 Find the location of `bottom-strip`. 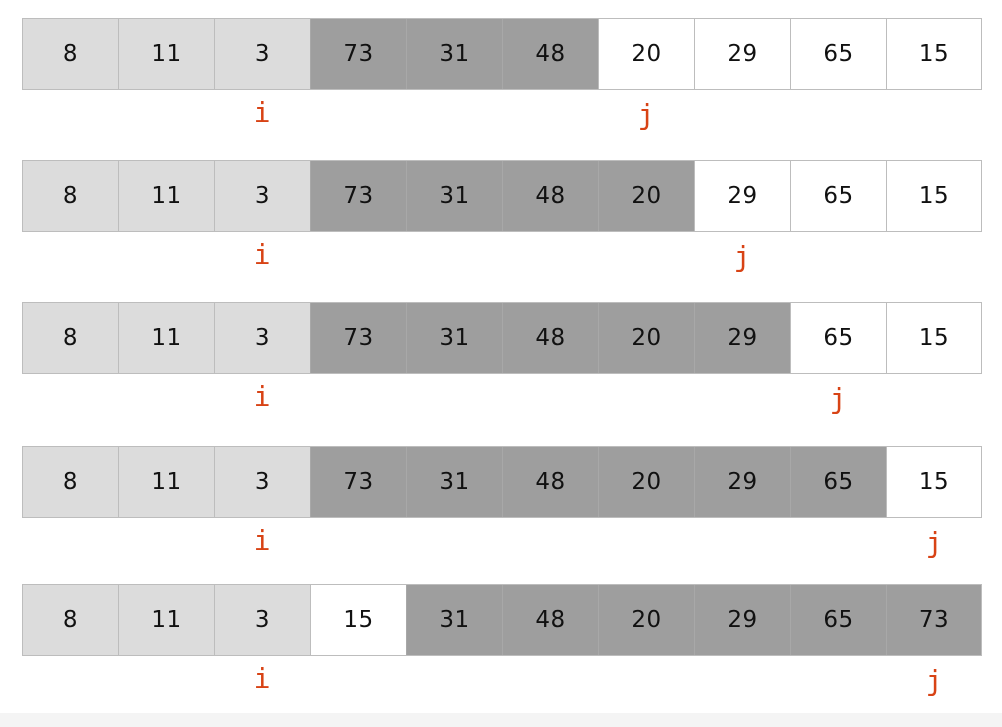

bottom-strip is located at coordinates (501, 720).